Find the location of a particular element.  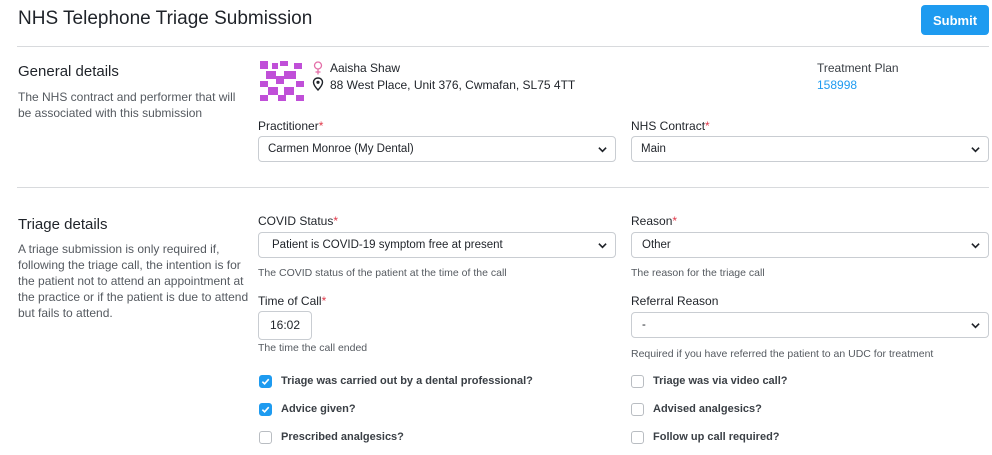

time-of-call-help: The time the call ended is located at coordinates (313, 348).